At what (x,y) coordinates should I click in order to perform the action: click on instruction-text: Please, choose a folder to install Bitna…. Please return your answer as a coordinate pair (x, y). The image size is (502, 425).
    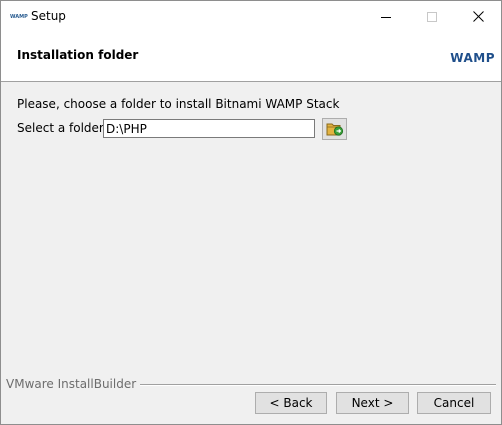
    Looking at the image, I should click on (178, 104).